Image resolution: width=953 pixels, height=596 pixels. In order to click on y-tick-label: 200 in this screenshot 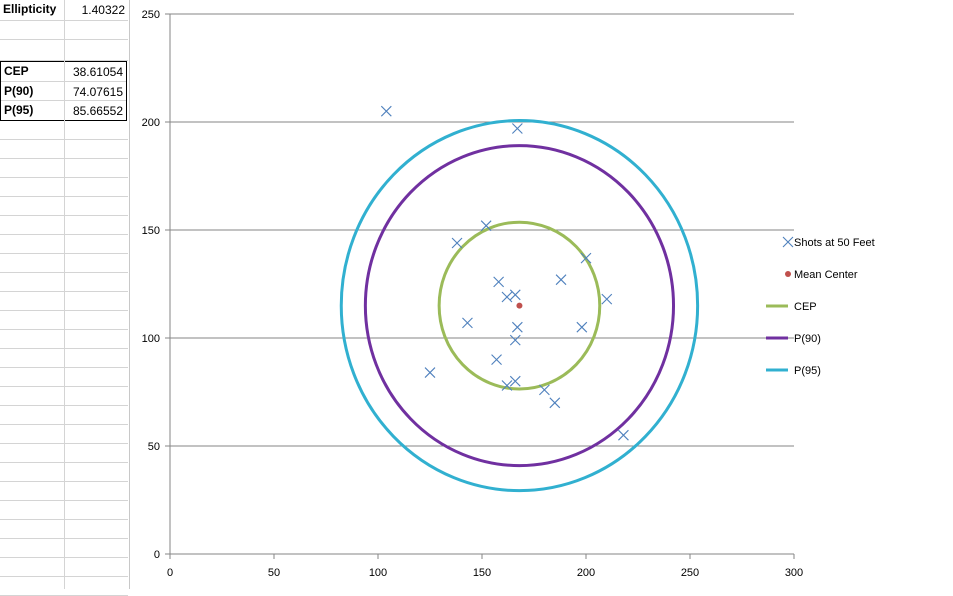, I will do `click(151, 123)`.